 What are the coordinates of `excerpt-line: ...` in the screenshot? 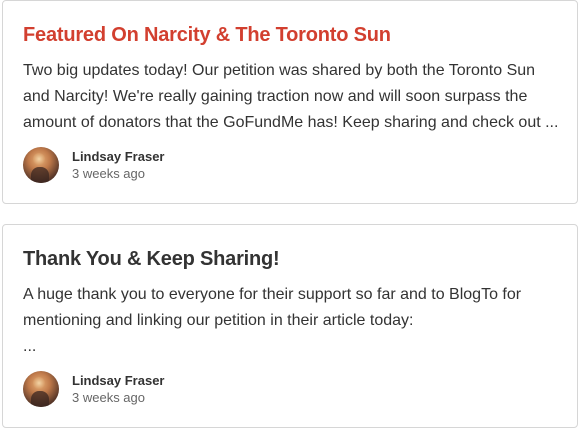 It's located at (30, 346).